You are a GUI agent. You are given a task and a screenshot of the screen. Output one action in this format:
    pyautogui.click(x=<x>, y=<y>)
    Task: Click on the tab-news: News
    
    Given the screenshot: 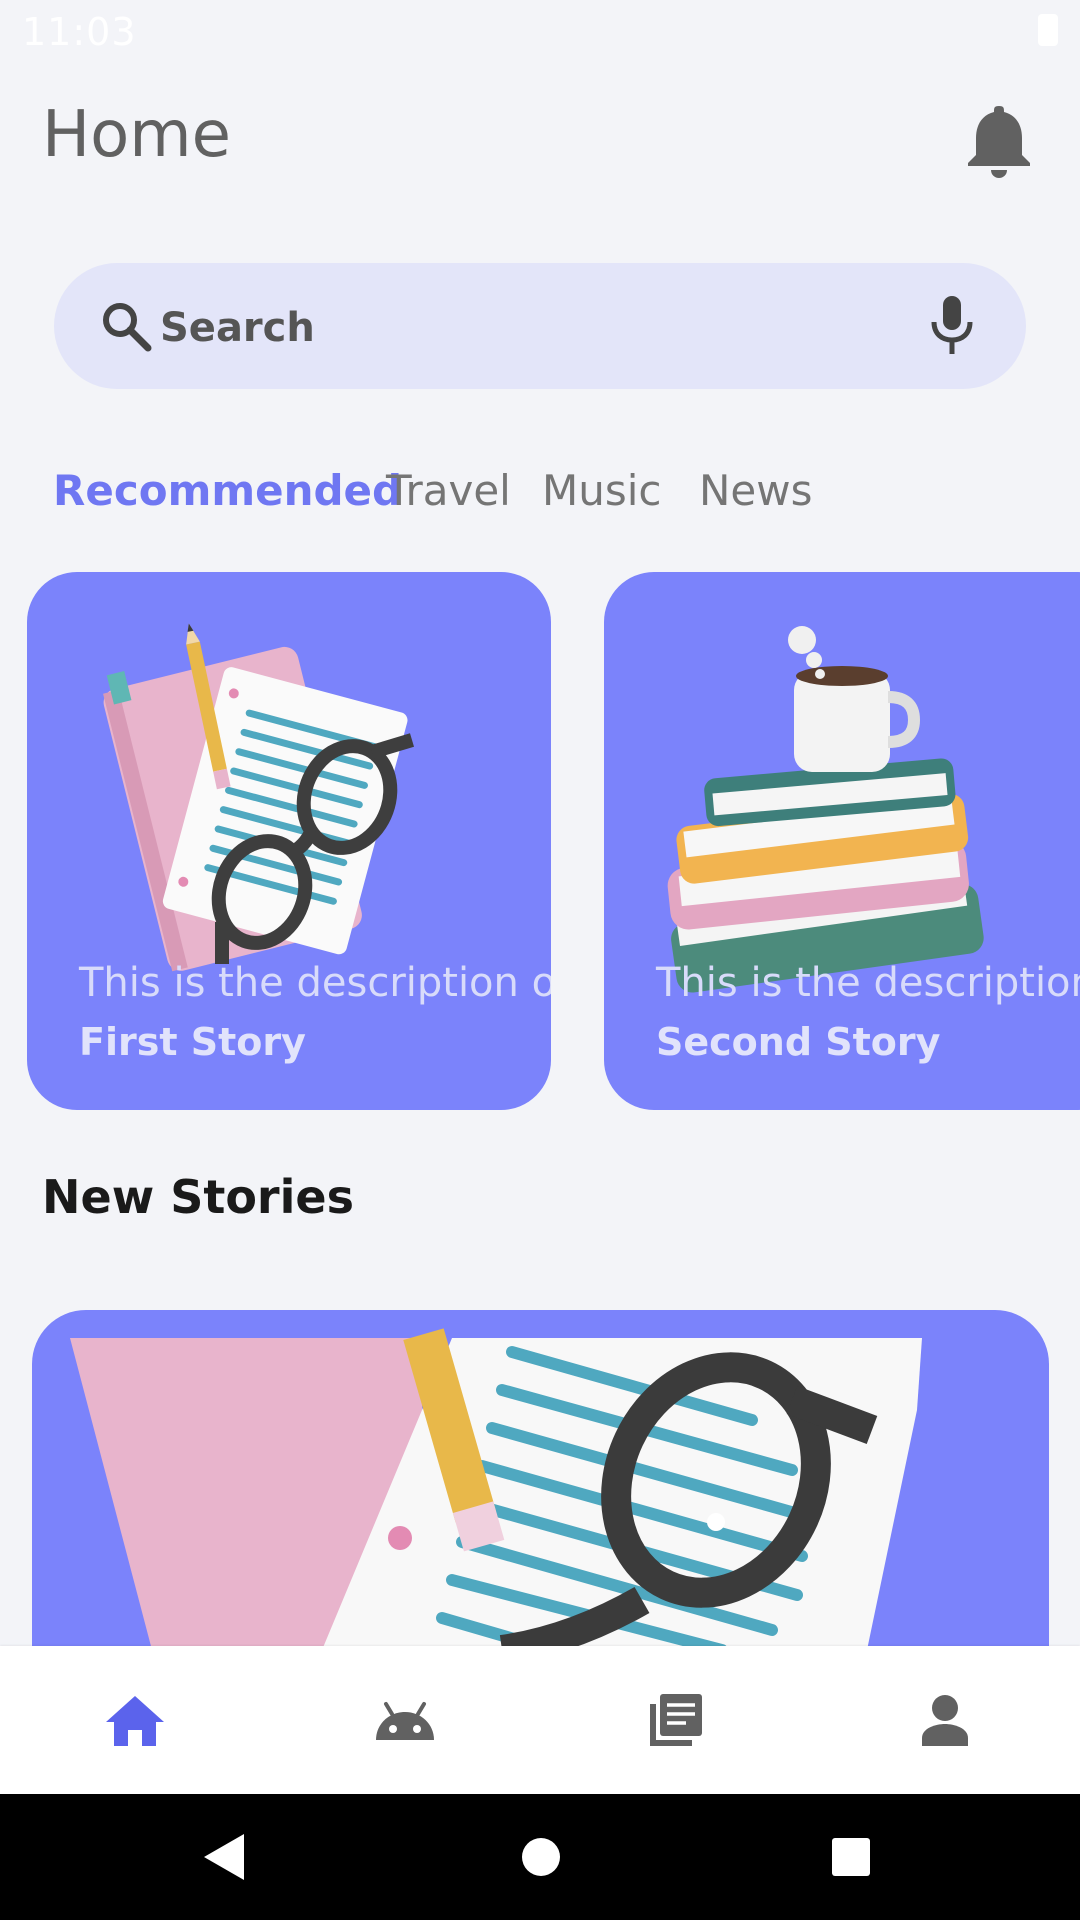 What is the action you would take?
    pyautogui.click(x=756, y=490)
    